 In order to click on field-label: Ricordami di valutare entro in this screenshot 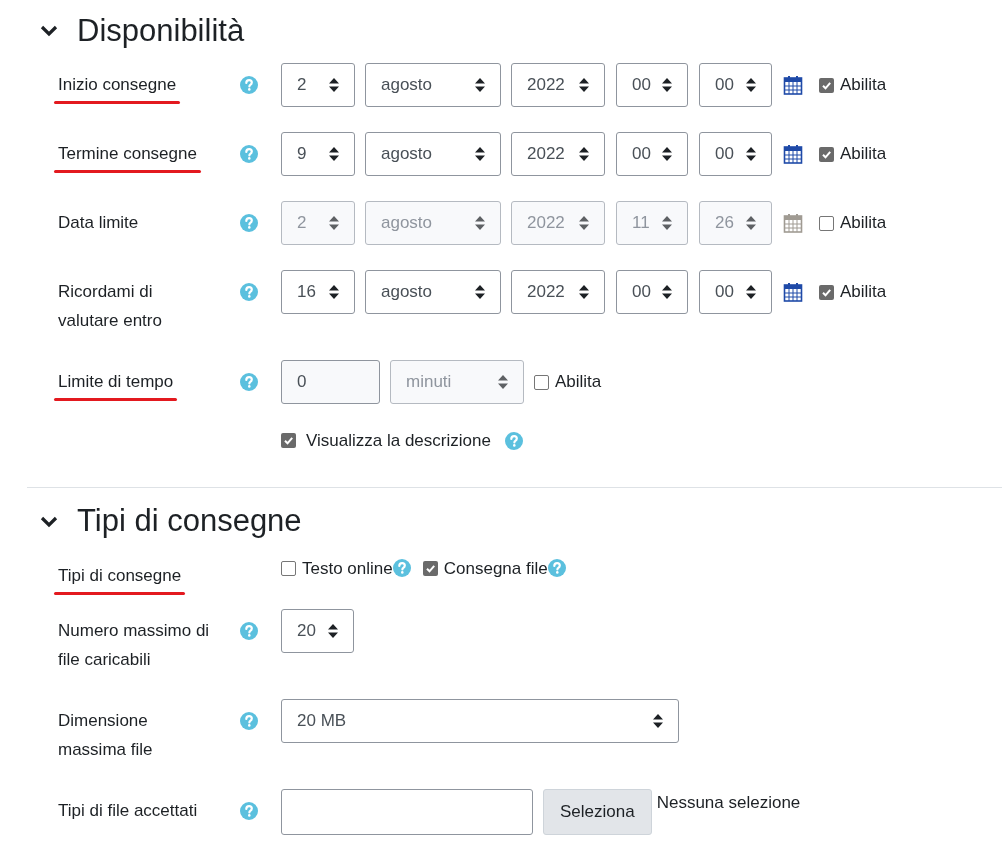, I will do `click(110, 306)`.